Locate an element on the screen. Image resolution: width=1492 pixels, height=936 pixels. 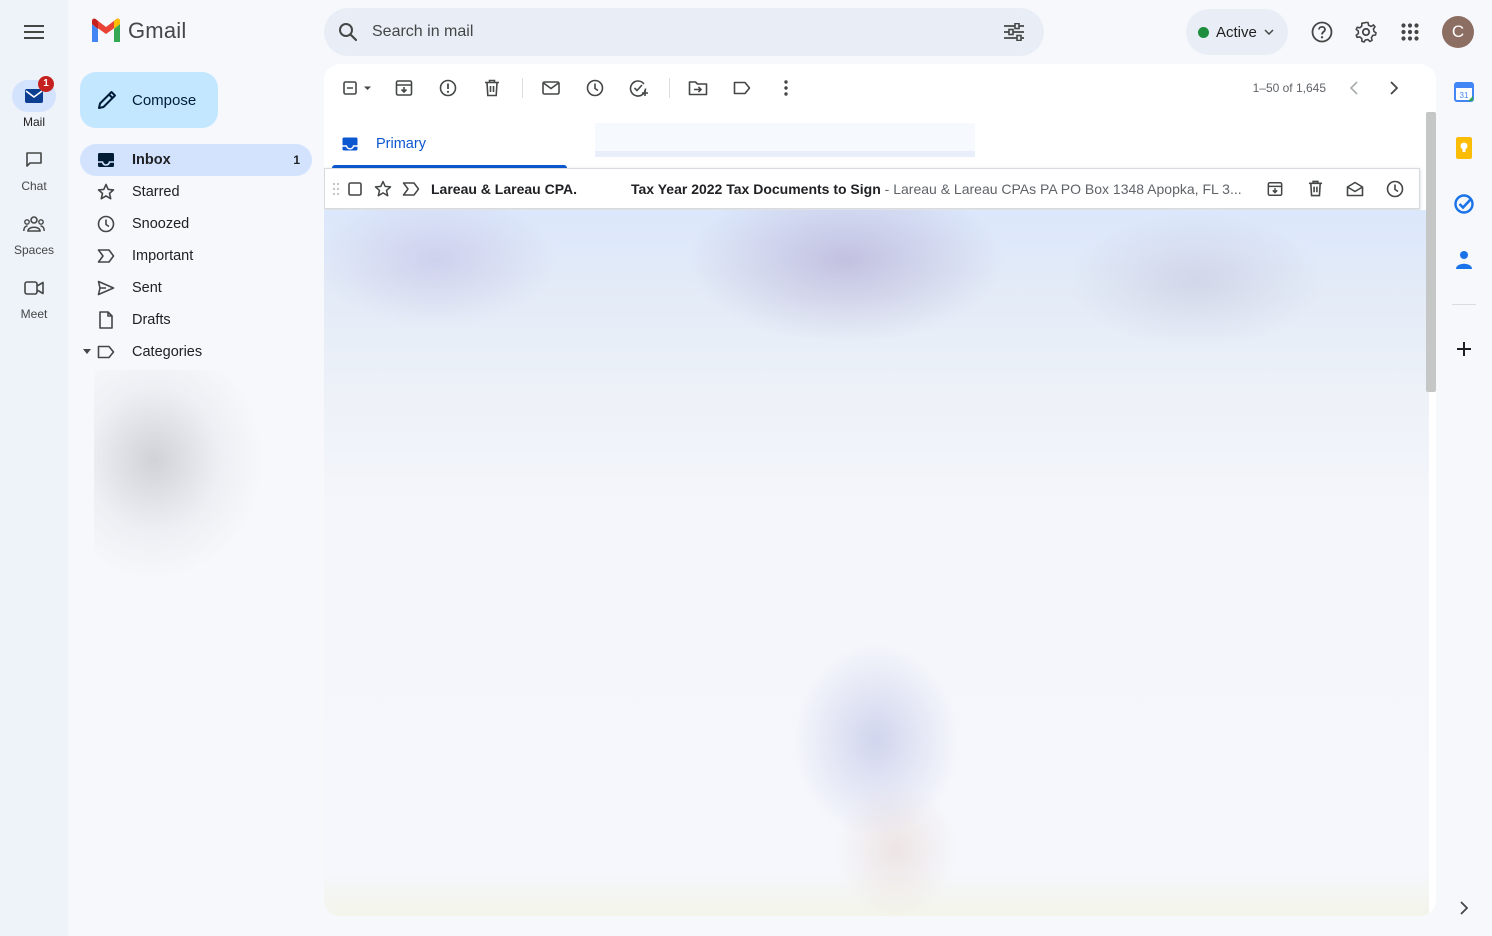
spam-icon is located at coordinates (448, 88).